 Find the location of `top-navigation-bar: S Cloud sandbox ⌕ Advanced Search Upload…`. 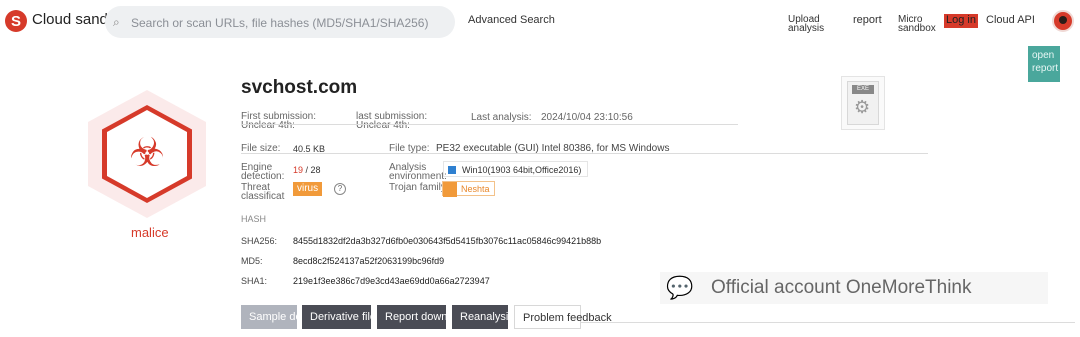

top-navigation-bar: S Cloud sandbox ⌕ Advanced Search Upload… is located at coordinates (540, 22).